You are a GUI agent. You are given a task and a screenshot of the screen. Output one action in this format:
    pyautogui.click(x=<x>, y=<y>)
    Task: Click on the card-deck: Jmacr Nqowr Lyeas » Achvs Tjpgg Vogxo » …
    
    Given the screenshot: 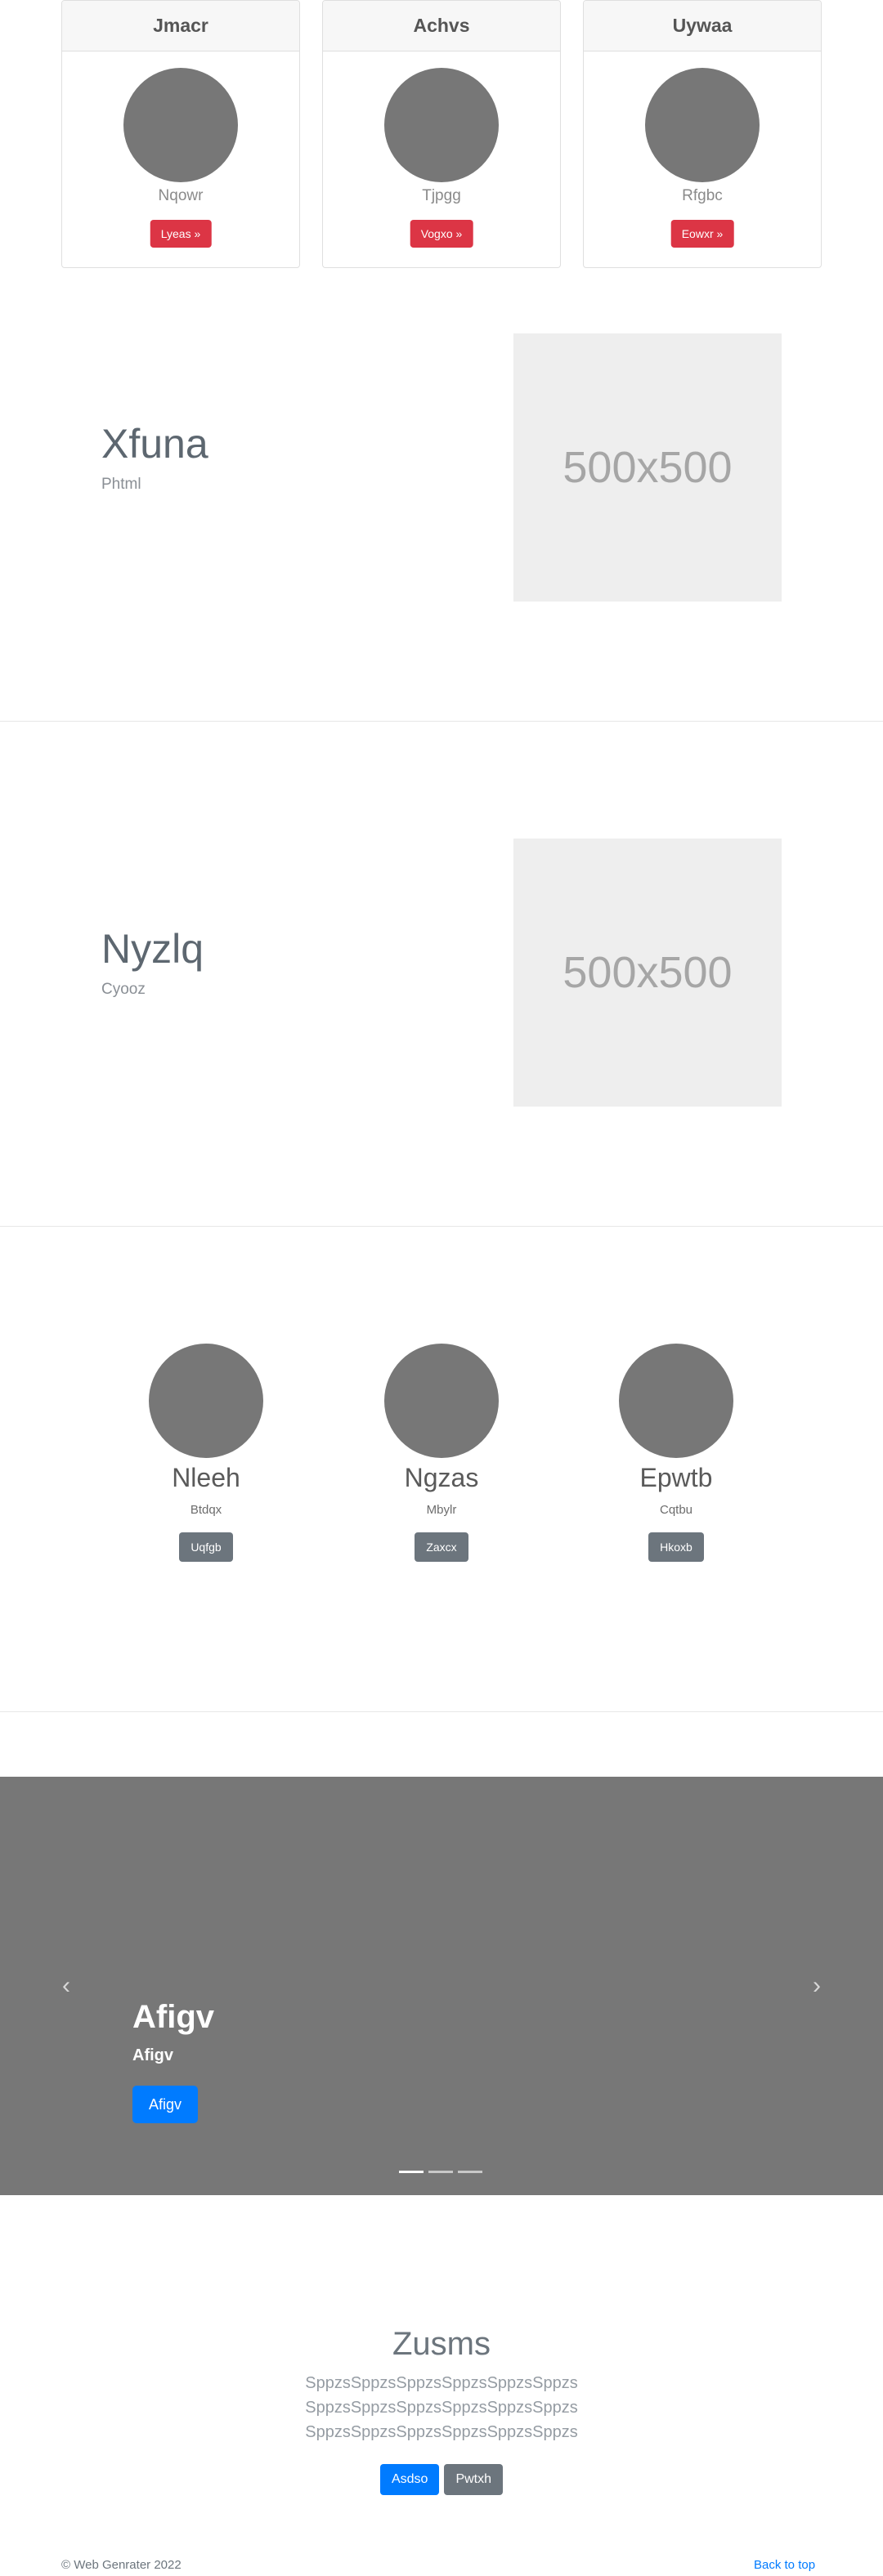 What is the action you would take?
    pyautogui.click(x=441, y=134)
    